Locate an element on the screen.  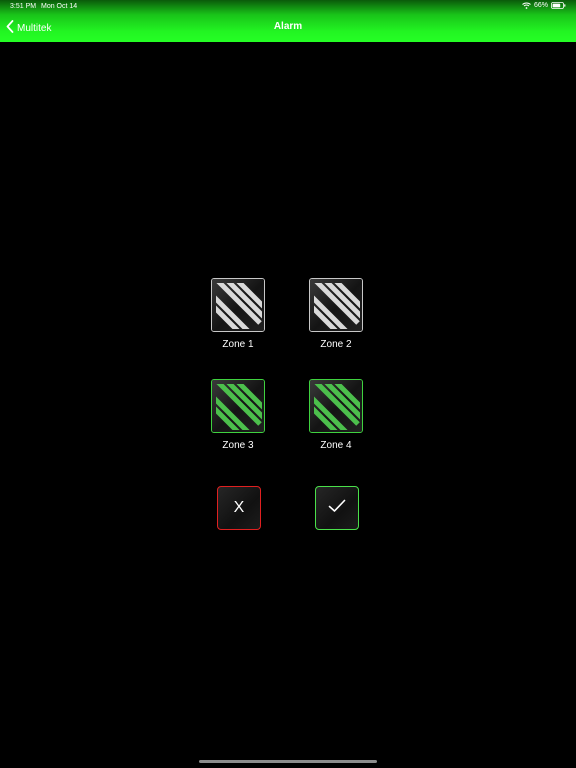
status-time: 3:51 PM is located at coordinates (23, 6).